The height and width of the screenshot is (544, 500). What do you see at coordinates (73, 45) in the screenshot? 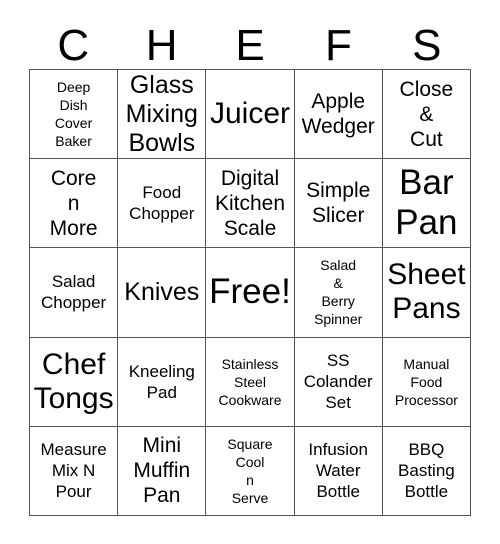
I see `header-letter-1: C` at bounding box center [73, 45].